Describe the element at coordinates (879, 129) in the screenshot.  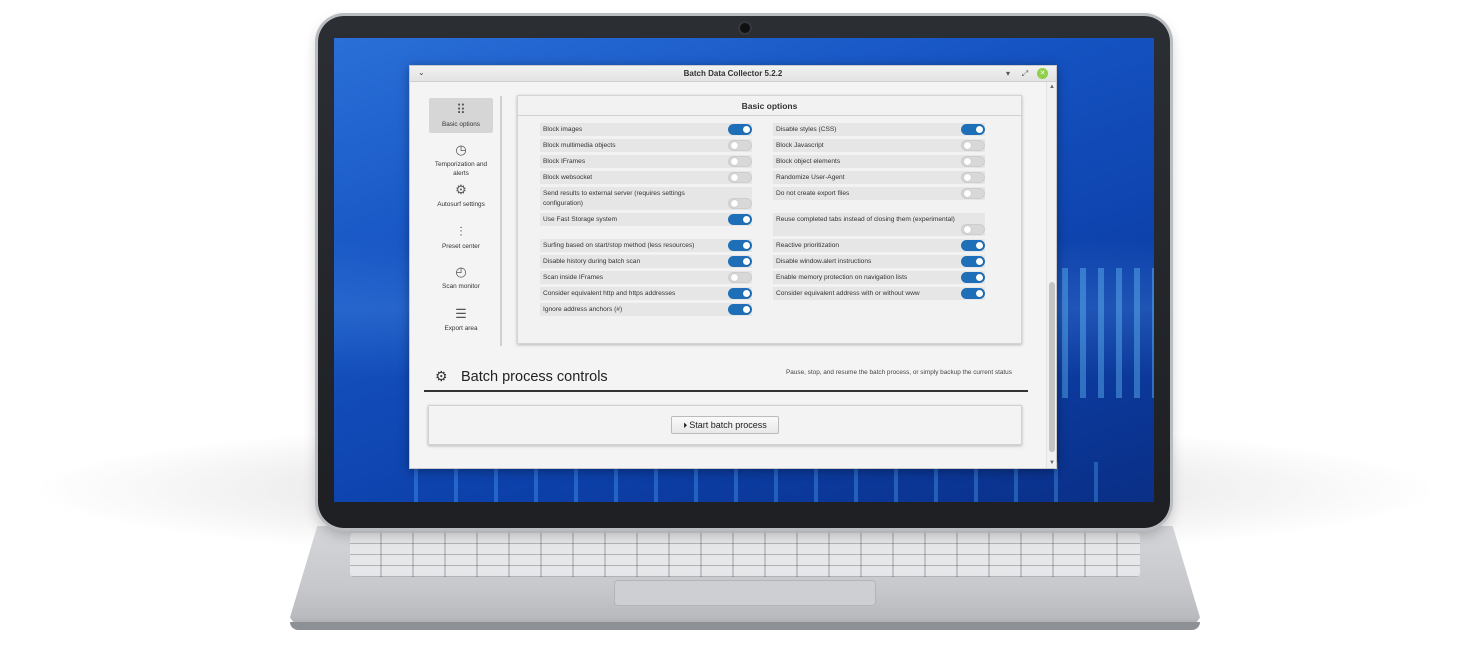
I see `option-row: Disable styles (CSS)` at that location.